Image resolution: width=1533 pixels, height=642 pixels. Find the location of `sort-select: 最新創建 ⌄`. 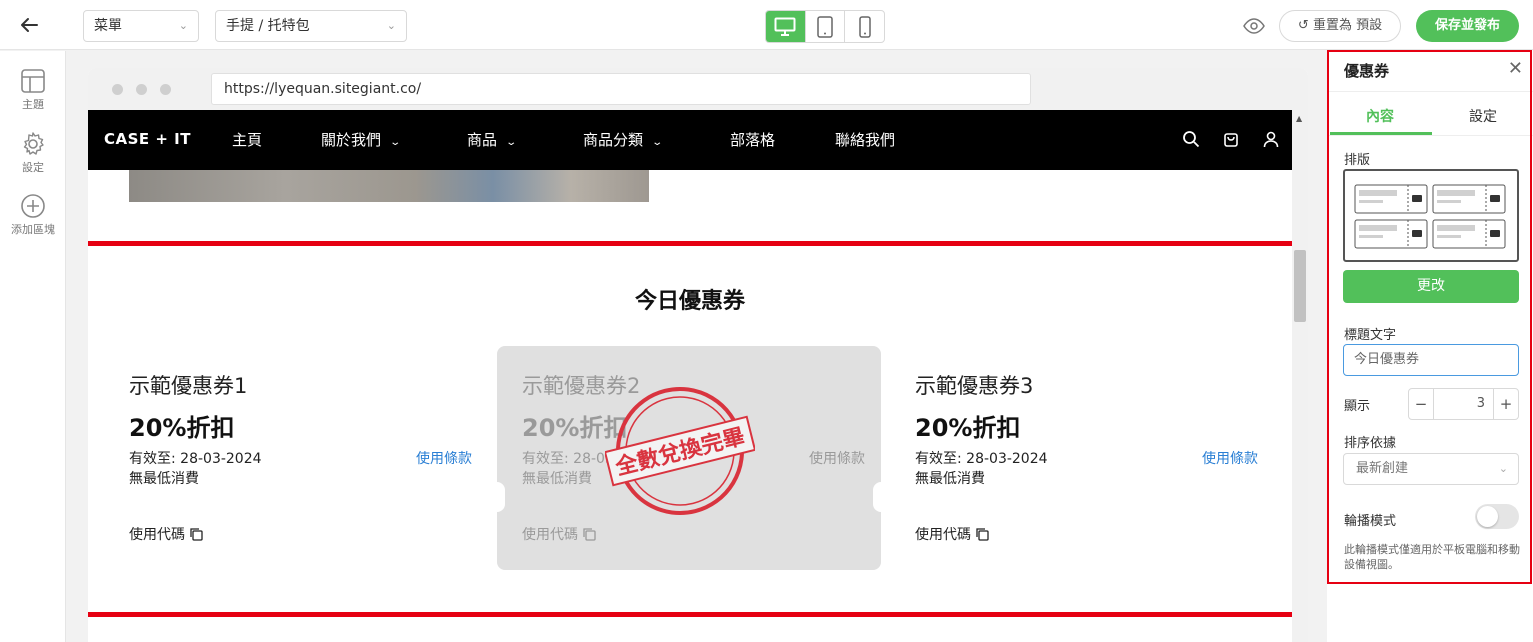

sort-select: 最新創建 ⌄ is located at coordinates (1431, 469).